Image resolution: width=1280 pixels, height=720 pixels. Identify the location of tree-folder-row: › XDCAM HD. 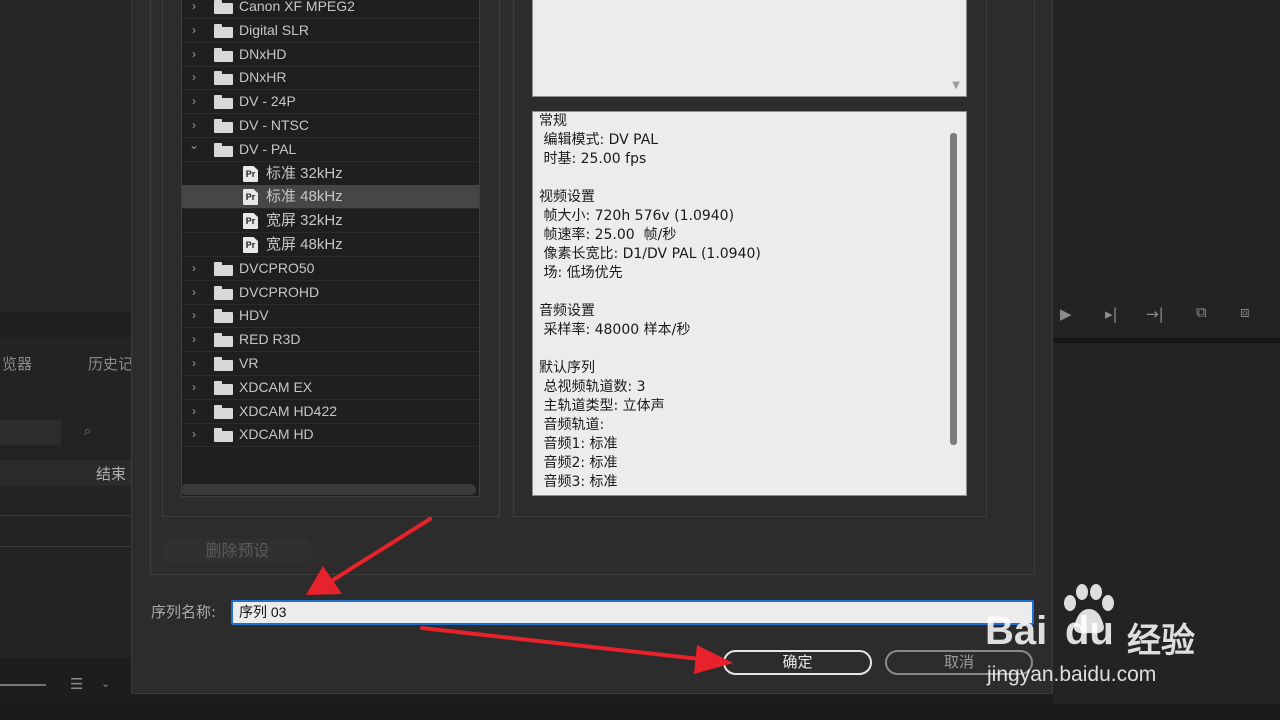
(330, 435).